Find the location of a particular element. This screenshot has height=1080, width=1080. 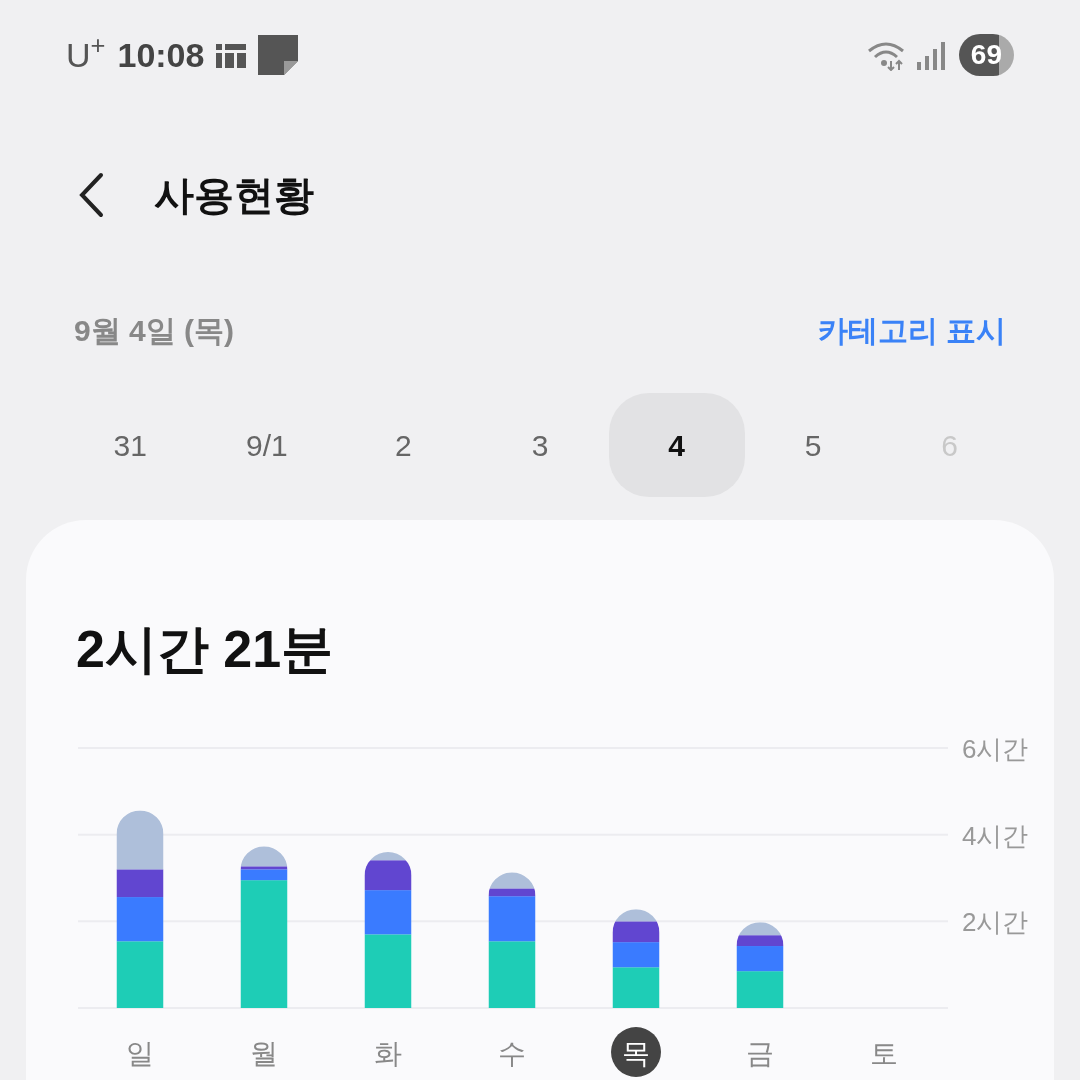

status-time: 10:08 is located at coordinates (161, 55).